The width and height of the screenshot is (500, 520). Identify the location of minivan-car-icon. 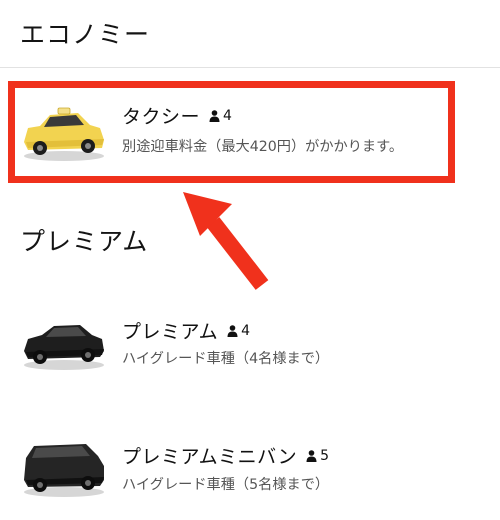
(64, 470).